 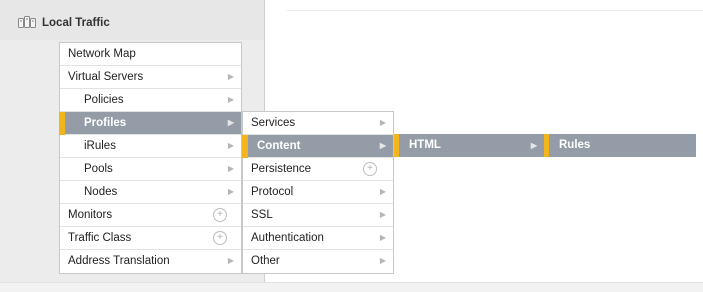 What do you see at coordinates (27, 23) in the screenshot?
I see `local-traffic-icon` at bounding box center [27, 23].